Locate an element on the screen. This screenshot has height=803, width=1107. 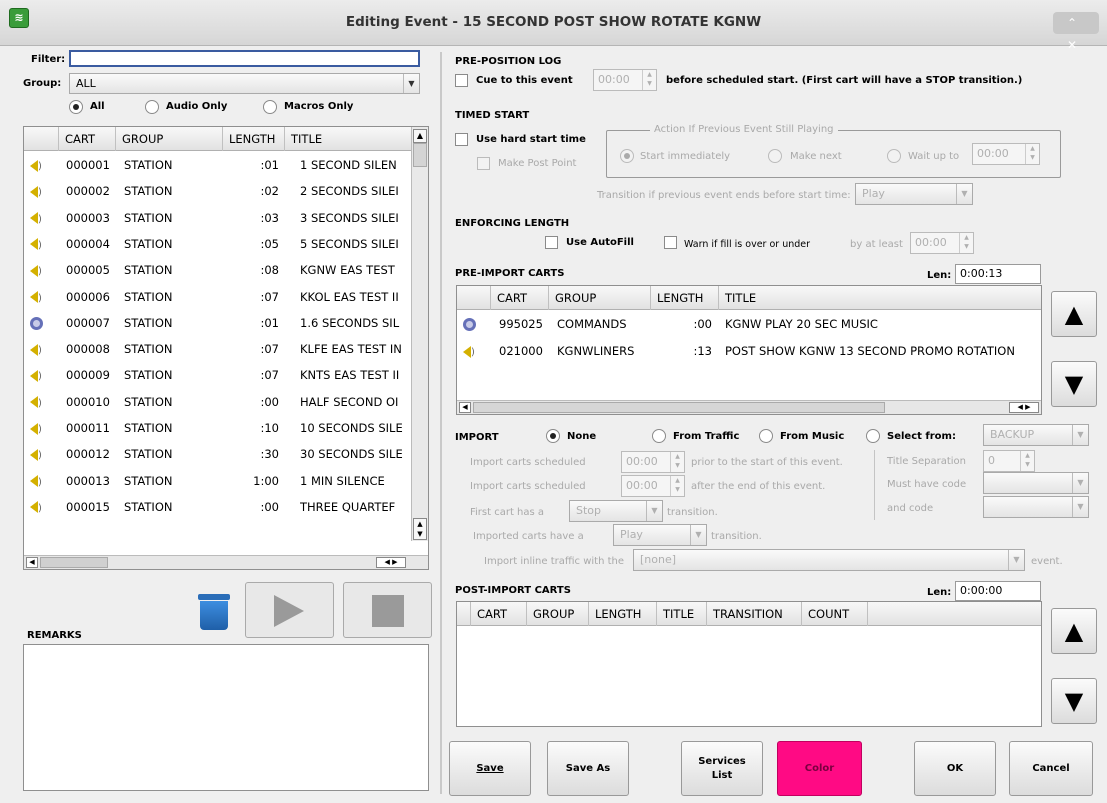
radio-select-from is located at coordinates (873, 436).